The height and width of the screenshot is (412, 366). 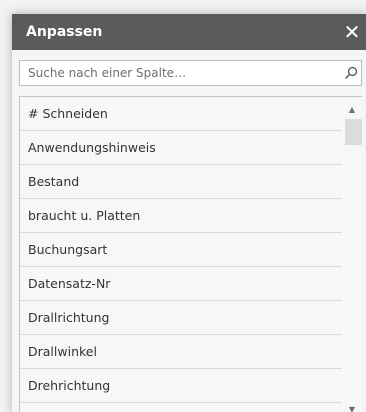 What do you see at coordinates (181, 318) in the screenshot?
I see `list-item: Drallrichtung` at bounding box center [181, 318].